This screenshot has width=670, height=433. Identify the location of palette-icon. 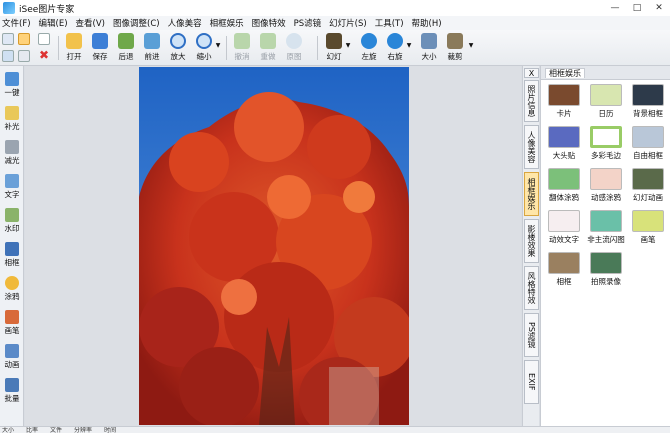
(12, 283).